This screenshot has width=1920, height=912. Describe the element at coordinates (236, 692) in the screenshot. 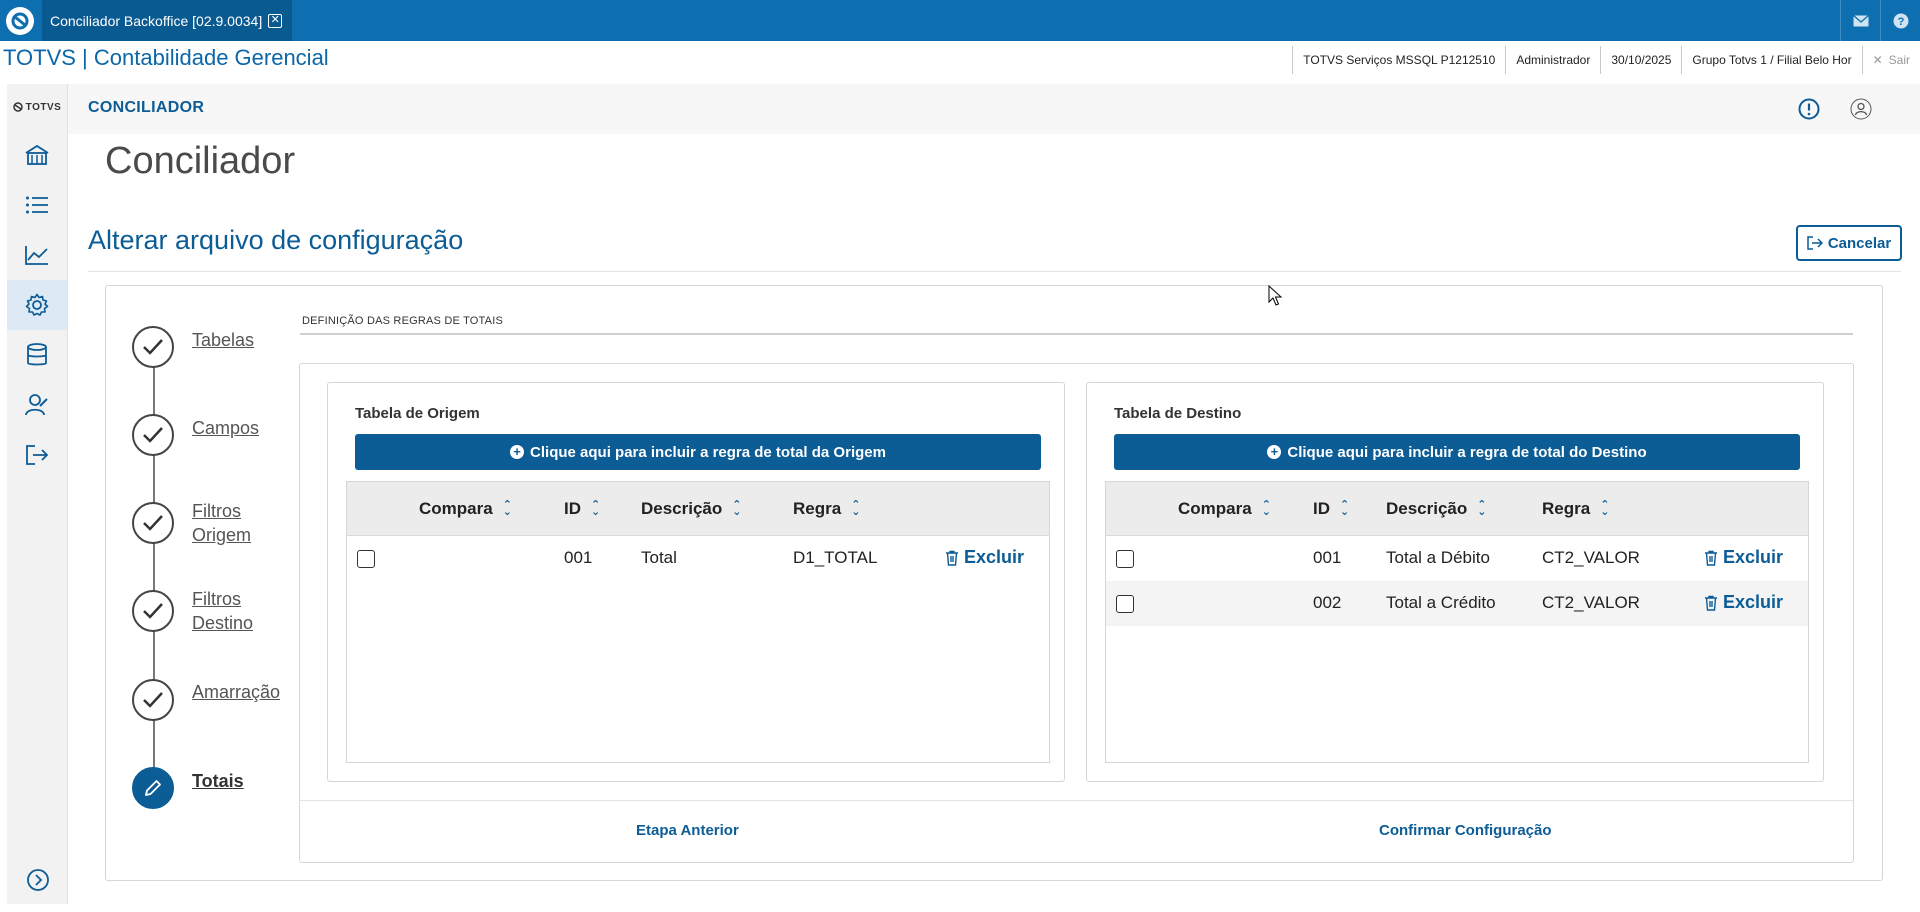

I see `step-label: Amarração` at that location.